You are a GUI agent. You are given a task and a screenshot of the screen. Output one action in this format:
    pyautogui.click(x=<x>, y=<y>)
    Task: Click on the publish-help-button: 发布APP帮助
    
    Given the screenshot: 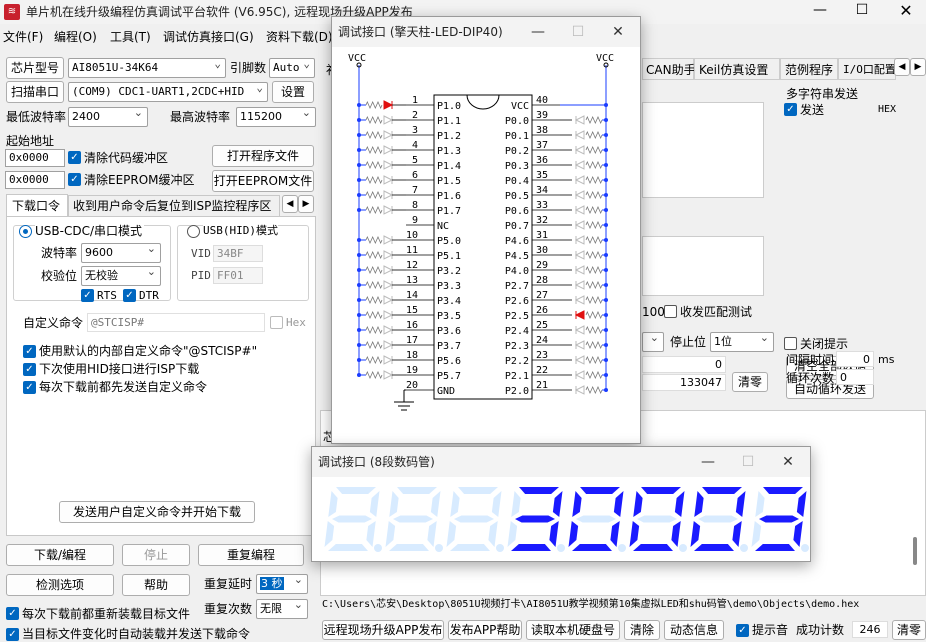 What is the action you would take?
    pyautogui.click(x=485, y=630)
    